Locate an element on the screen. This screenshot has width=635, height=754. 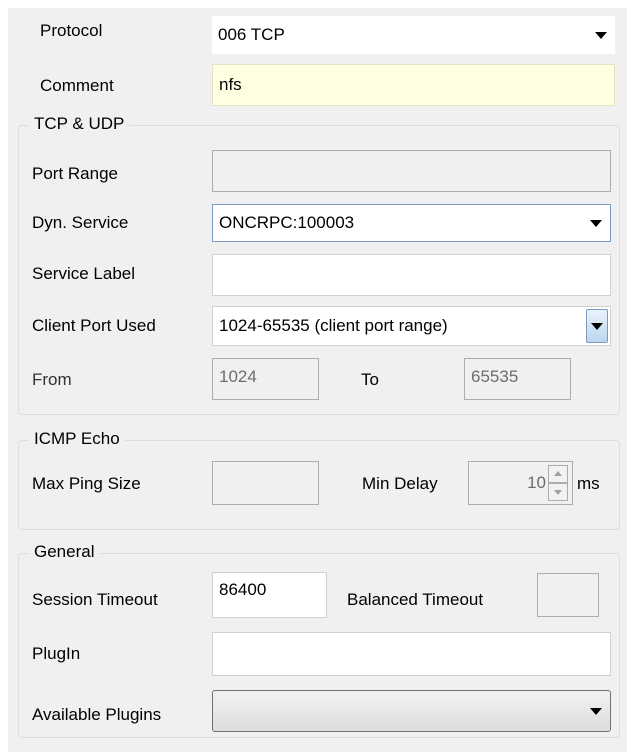
to-label: To is located at coordinates (370, 379).